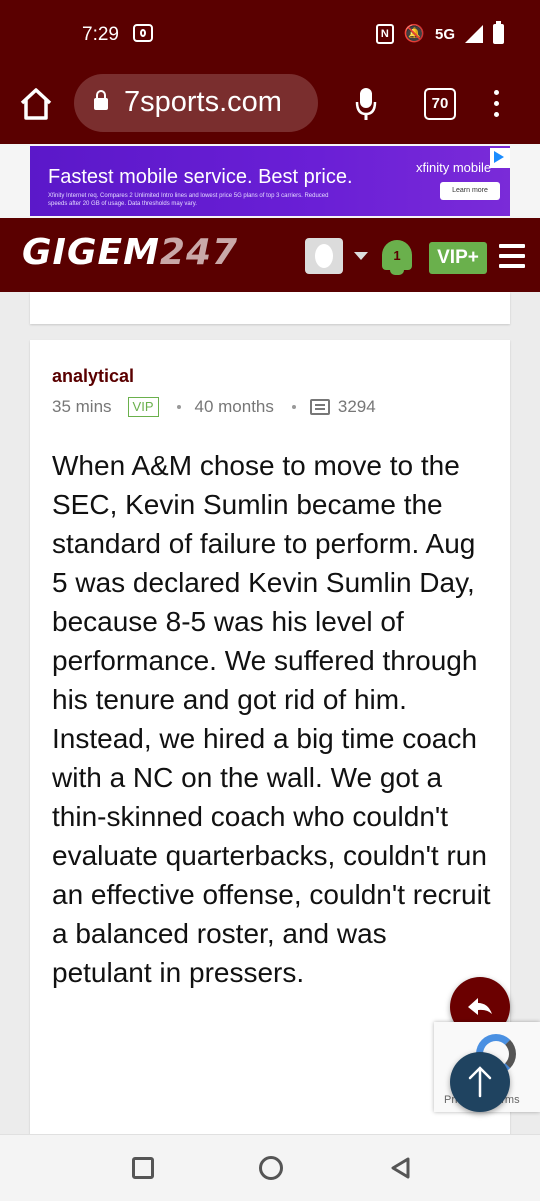 The height and width of the screenshot is (1201, 540). What do you see at coordinates (101, 100) in the screenshot?
I see `lock-icon` at bounding box center [101, 100].